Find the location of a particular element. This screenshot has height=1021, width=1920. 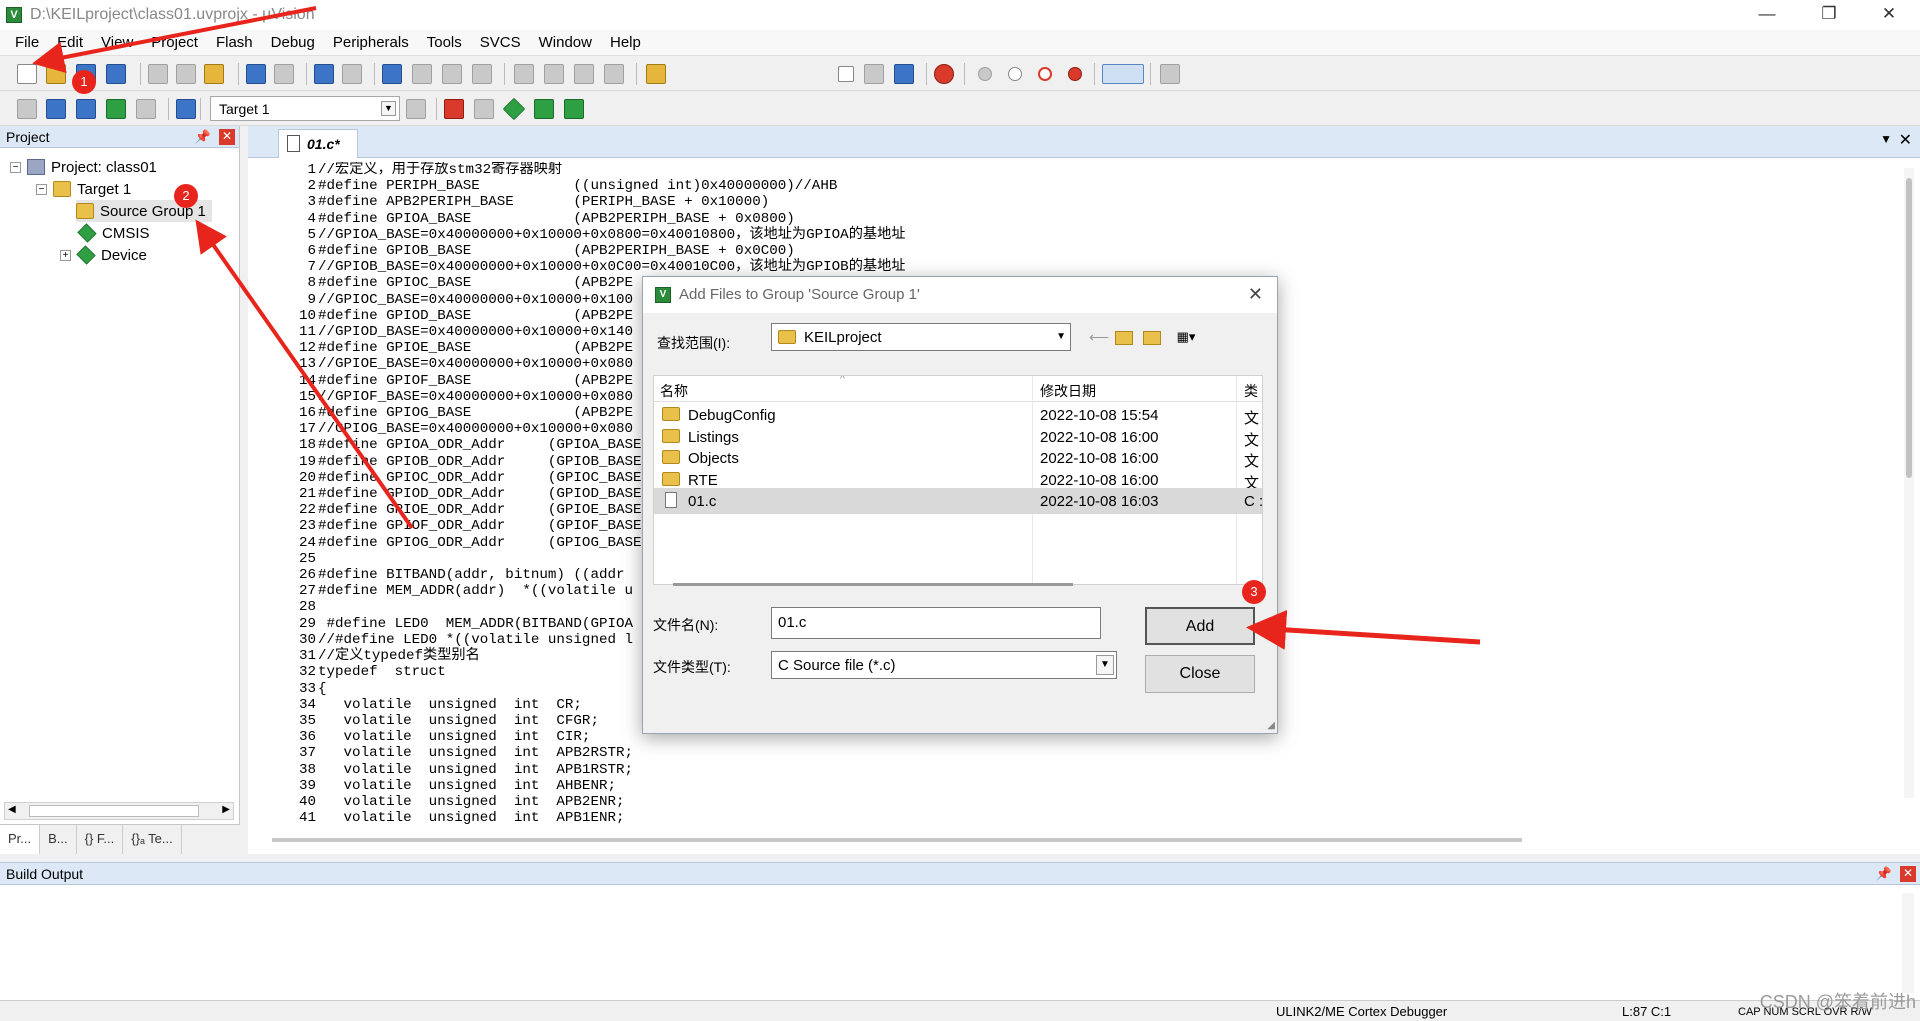

menu-window: Window is located at coordinates (565, 42).